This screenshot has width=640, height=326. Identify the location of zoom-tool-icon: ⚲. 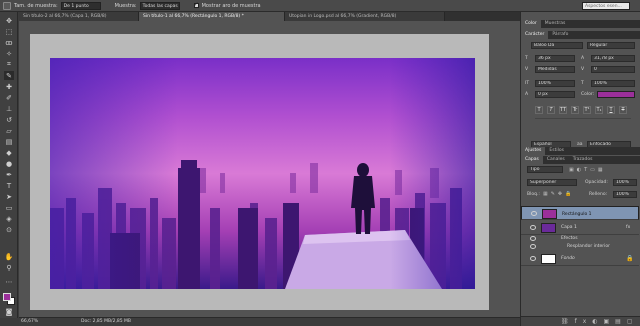
(9, 267).